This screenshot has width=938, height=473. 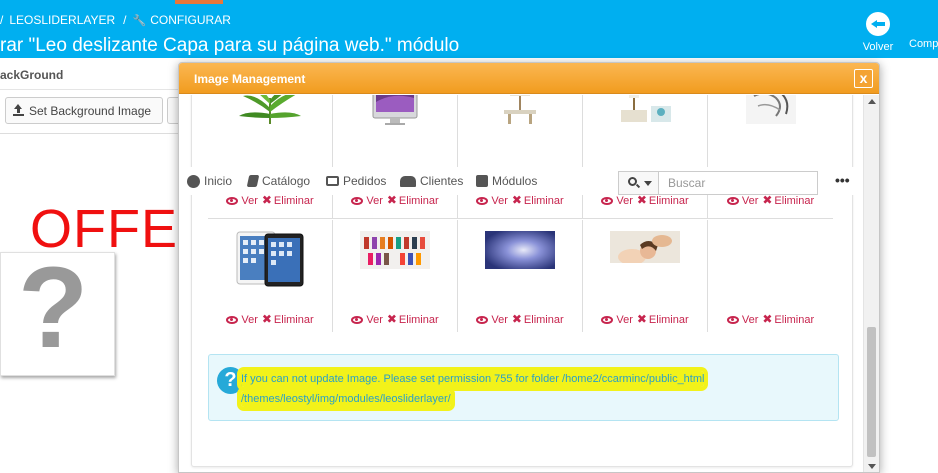 What do you see at coordinates (18, 109) in the screenshot?
I see `upload-icon` at bounding box center [18, 109].